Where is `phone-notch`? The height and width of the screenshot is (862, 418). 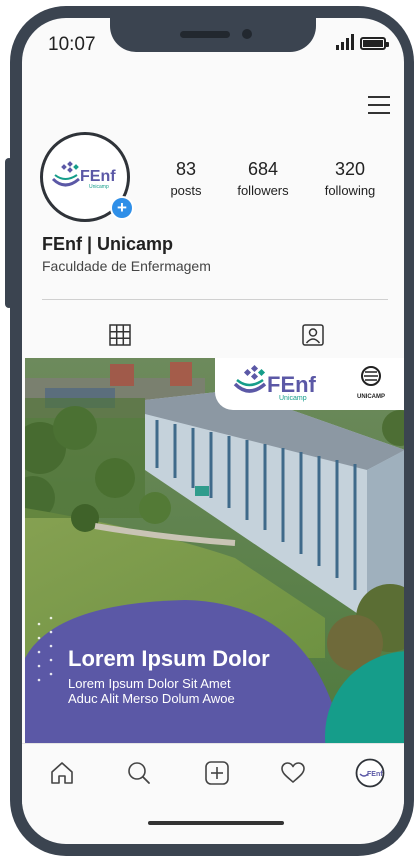
phone-notch is located at coordinates (213, 35).